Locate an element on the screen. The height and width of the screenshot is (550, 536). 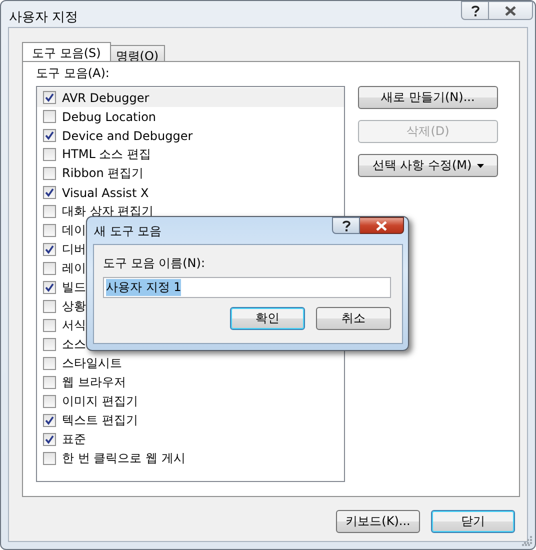
item-label: 표준 is located at coordinates (74, 439).